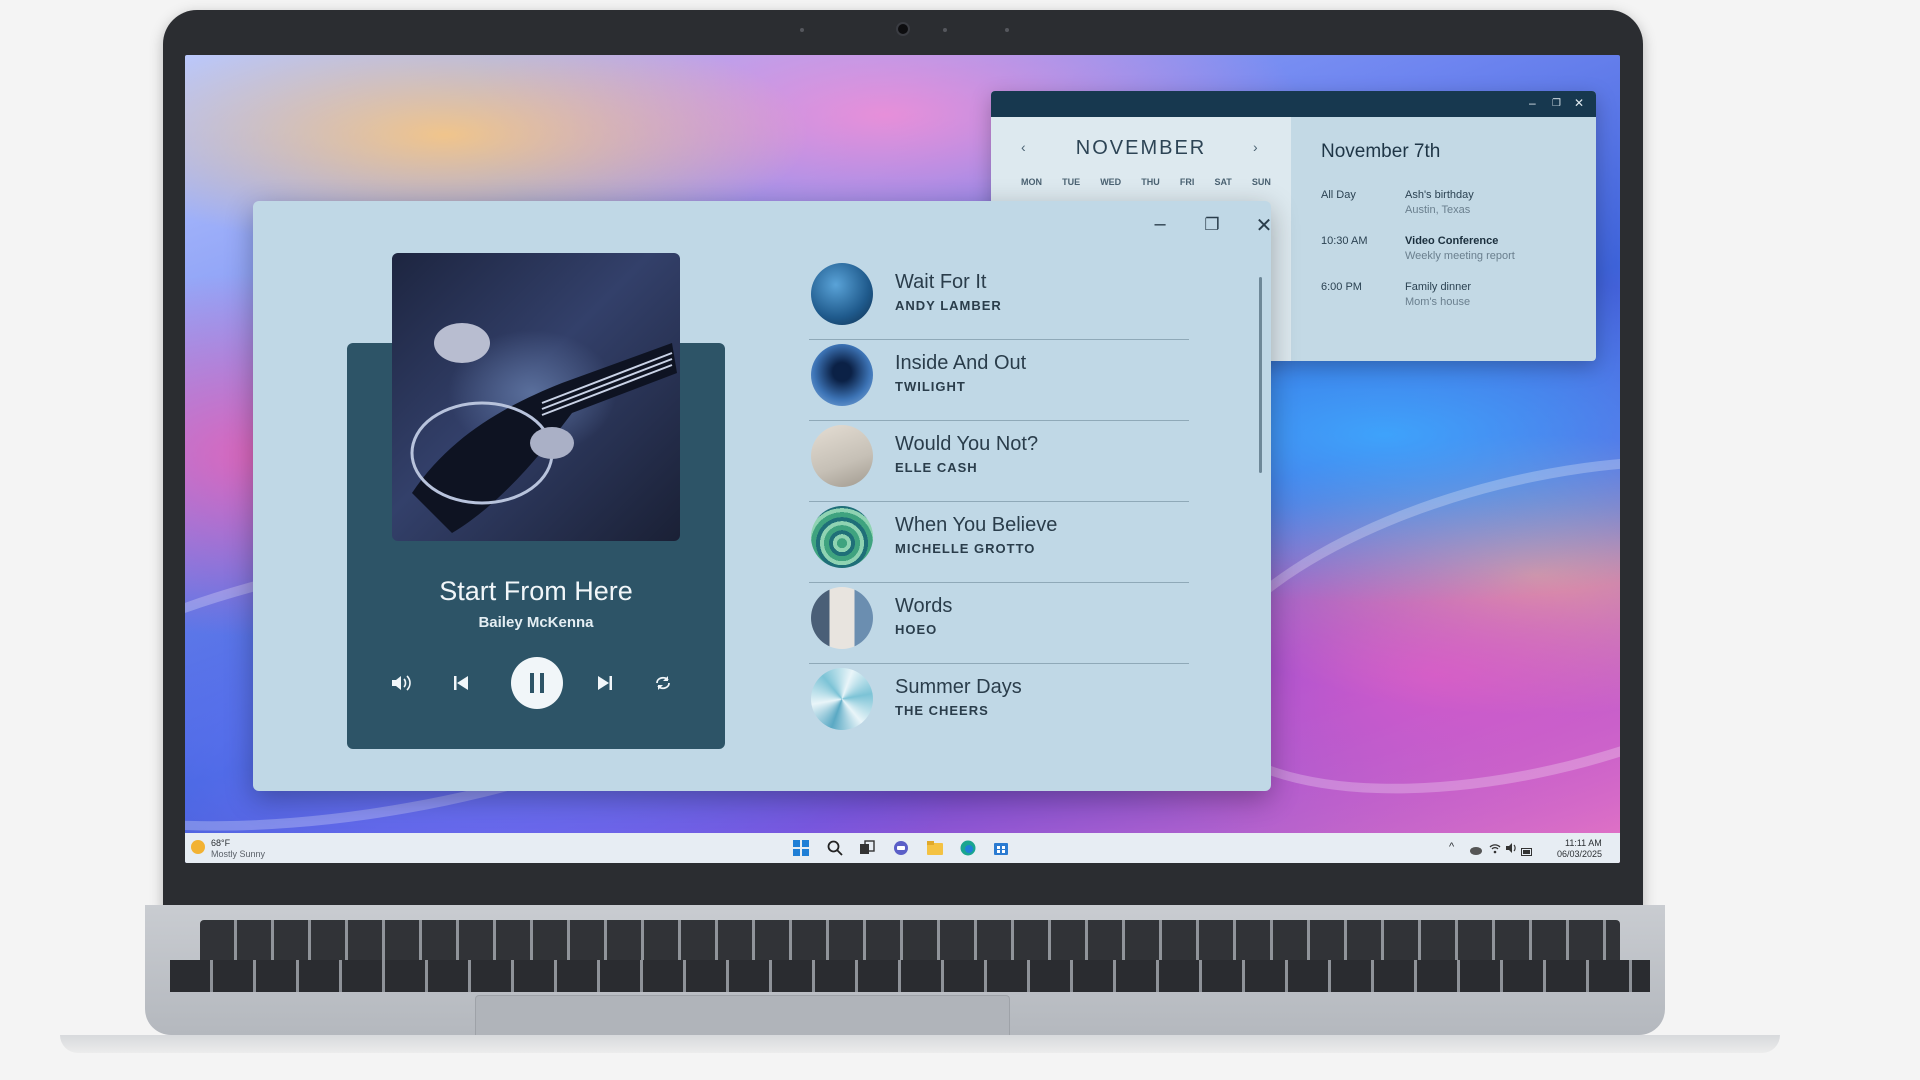  I want to click on weekday-label: MON, so click(1031, 182).